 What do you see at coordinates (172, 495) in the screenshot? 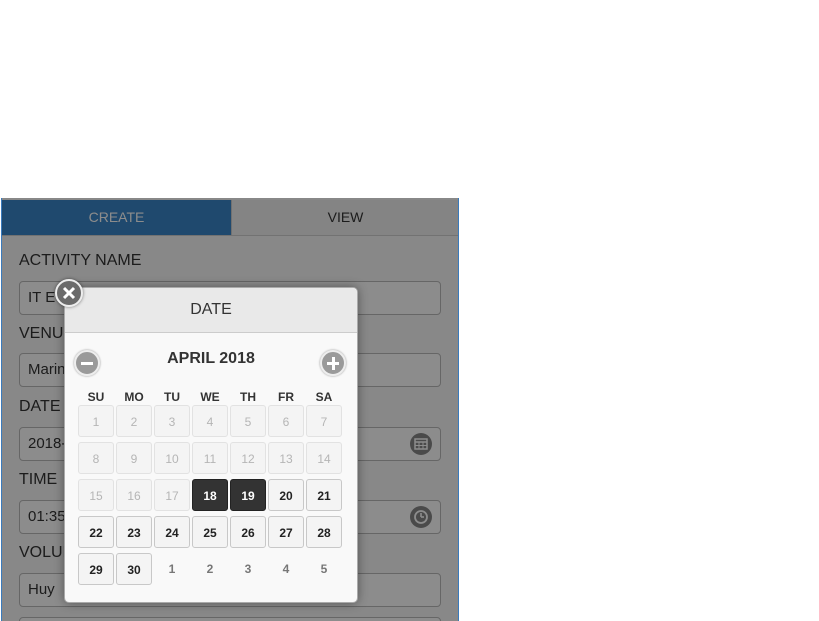
I see `day-cell: 17` at bounding box center [172, 495].